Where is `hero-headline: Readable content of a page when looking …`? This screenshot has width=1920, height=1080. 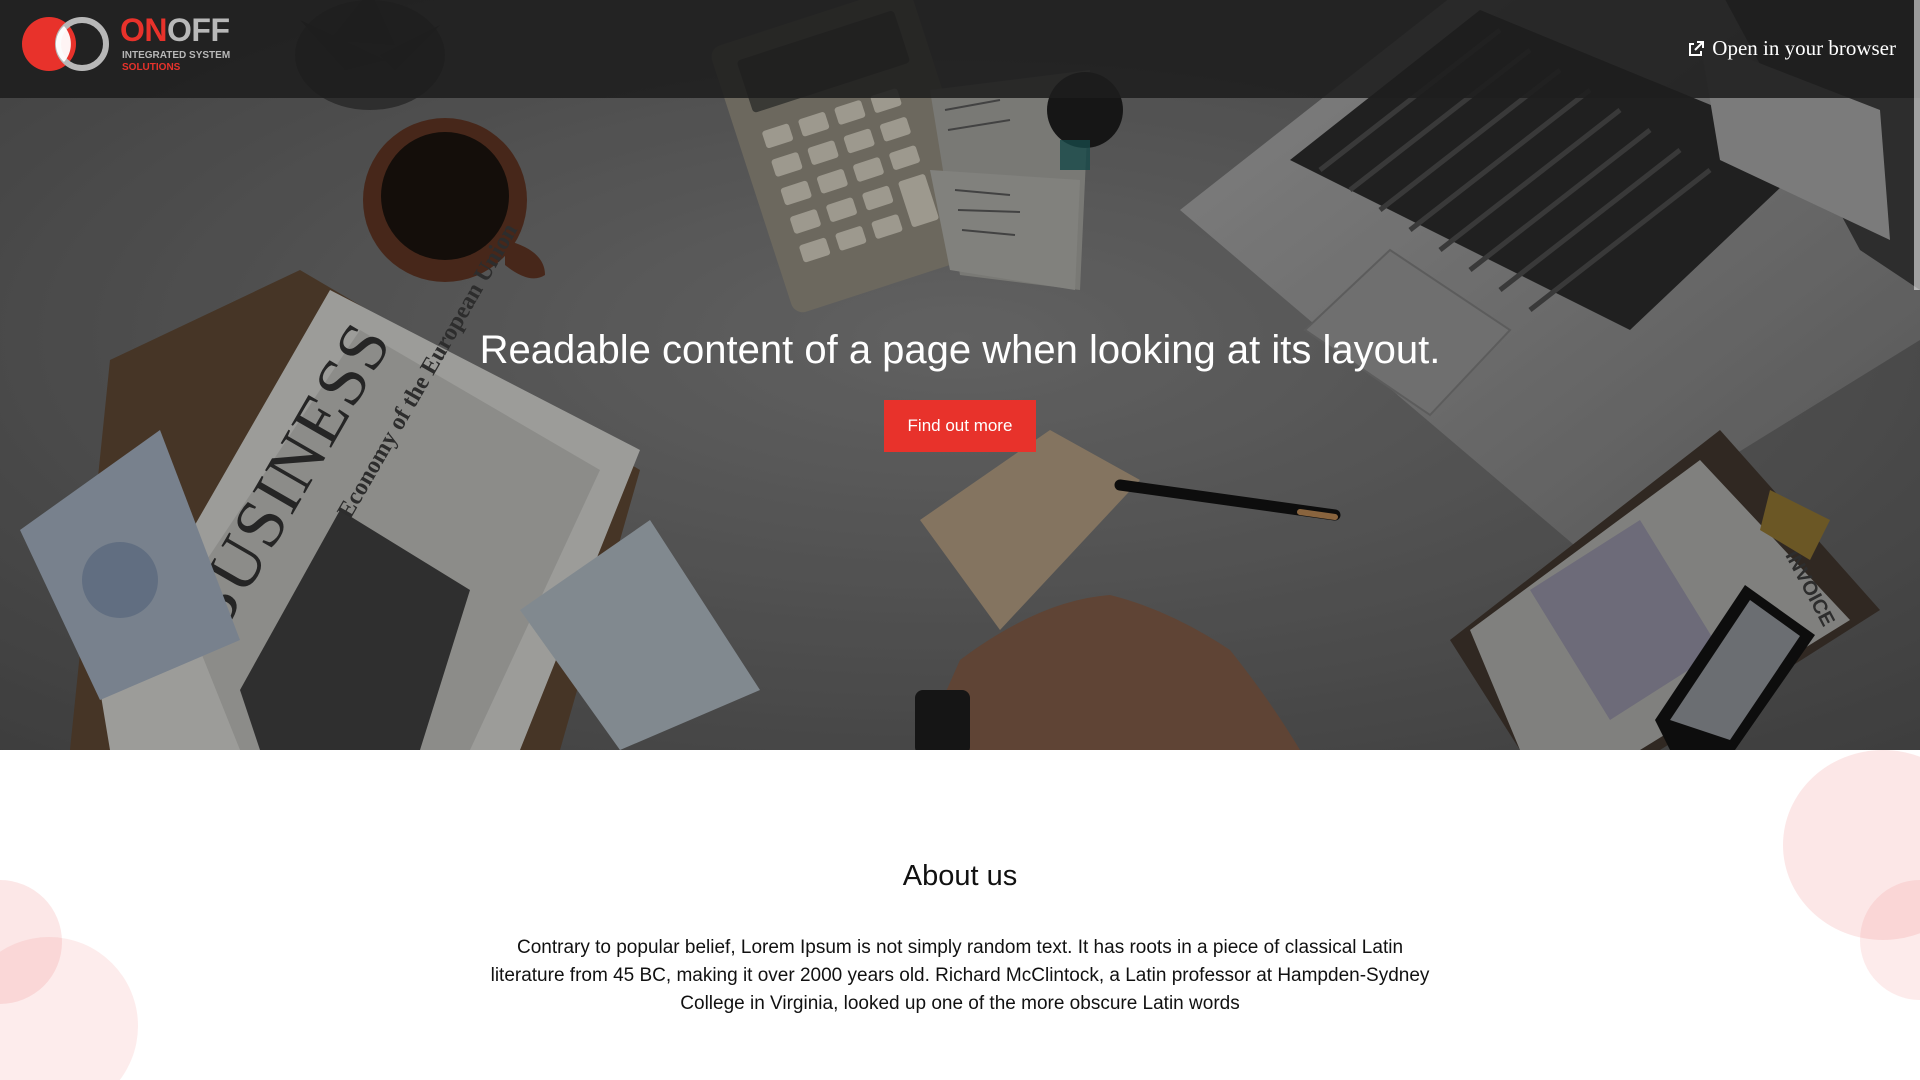
hero-headline: Readable content of a page when looking … is located at coordinates (960, 350).